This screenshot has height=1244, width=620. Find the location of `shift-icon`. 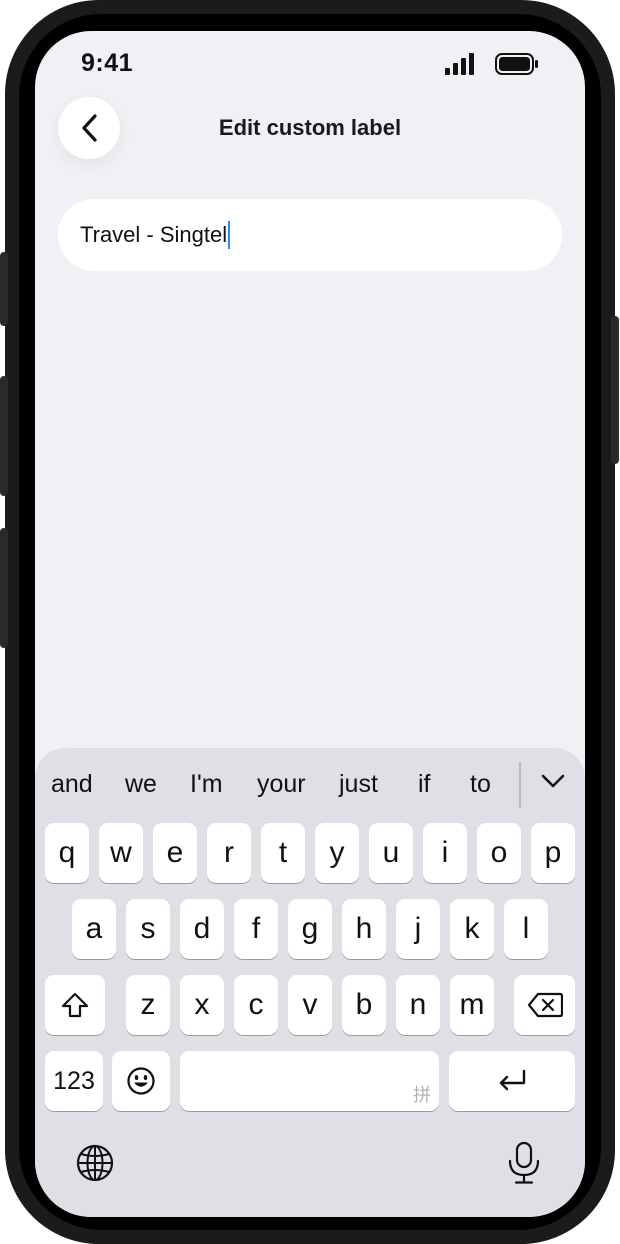

shift-icon is located at coordinates (75, 1005).